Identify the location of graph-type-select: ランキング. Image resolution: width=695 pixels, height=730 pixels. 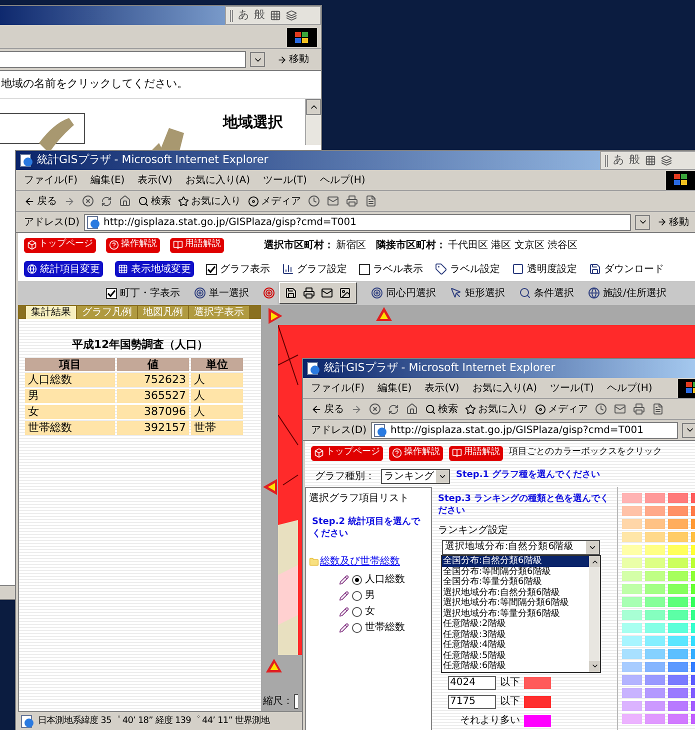
(415, 476).